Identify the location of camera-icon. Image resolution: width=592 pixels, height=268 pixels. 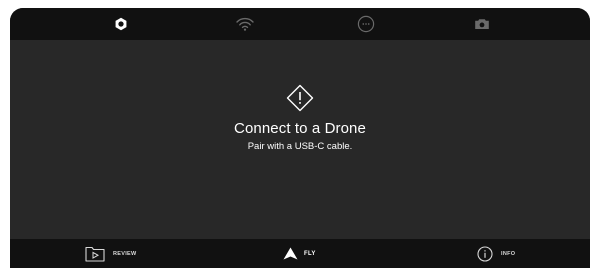
(482, 24).